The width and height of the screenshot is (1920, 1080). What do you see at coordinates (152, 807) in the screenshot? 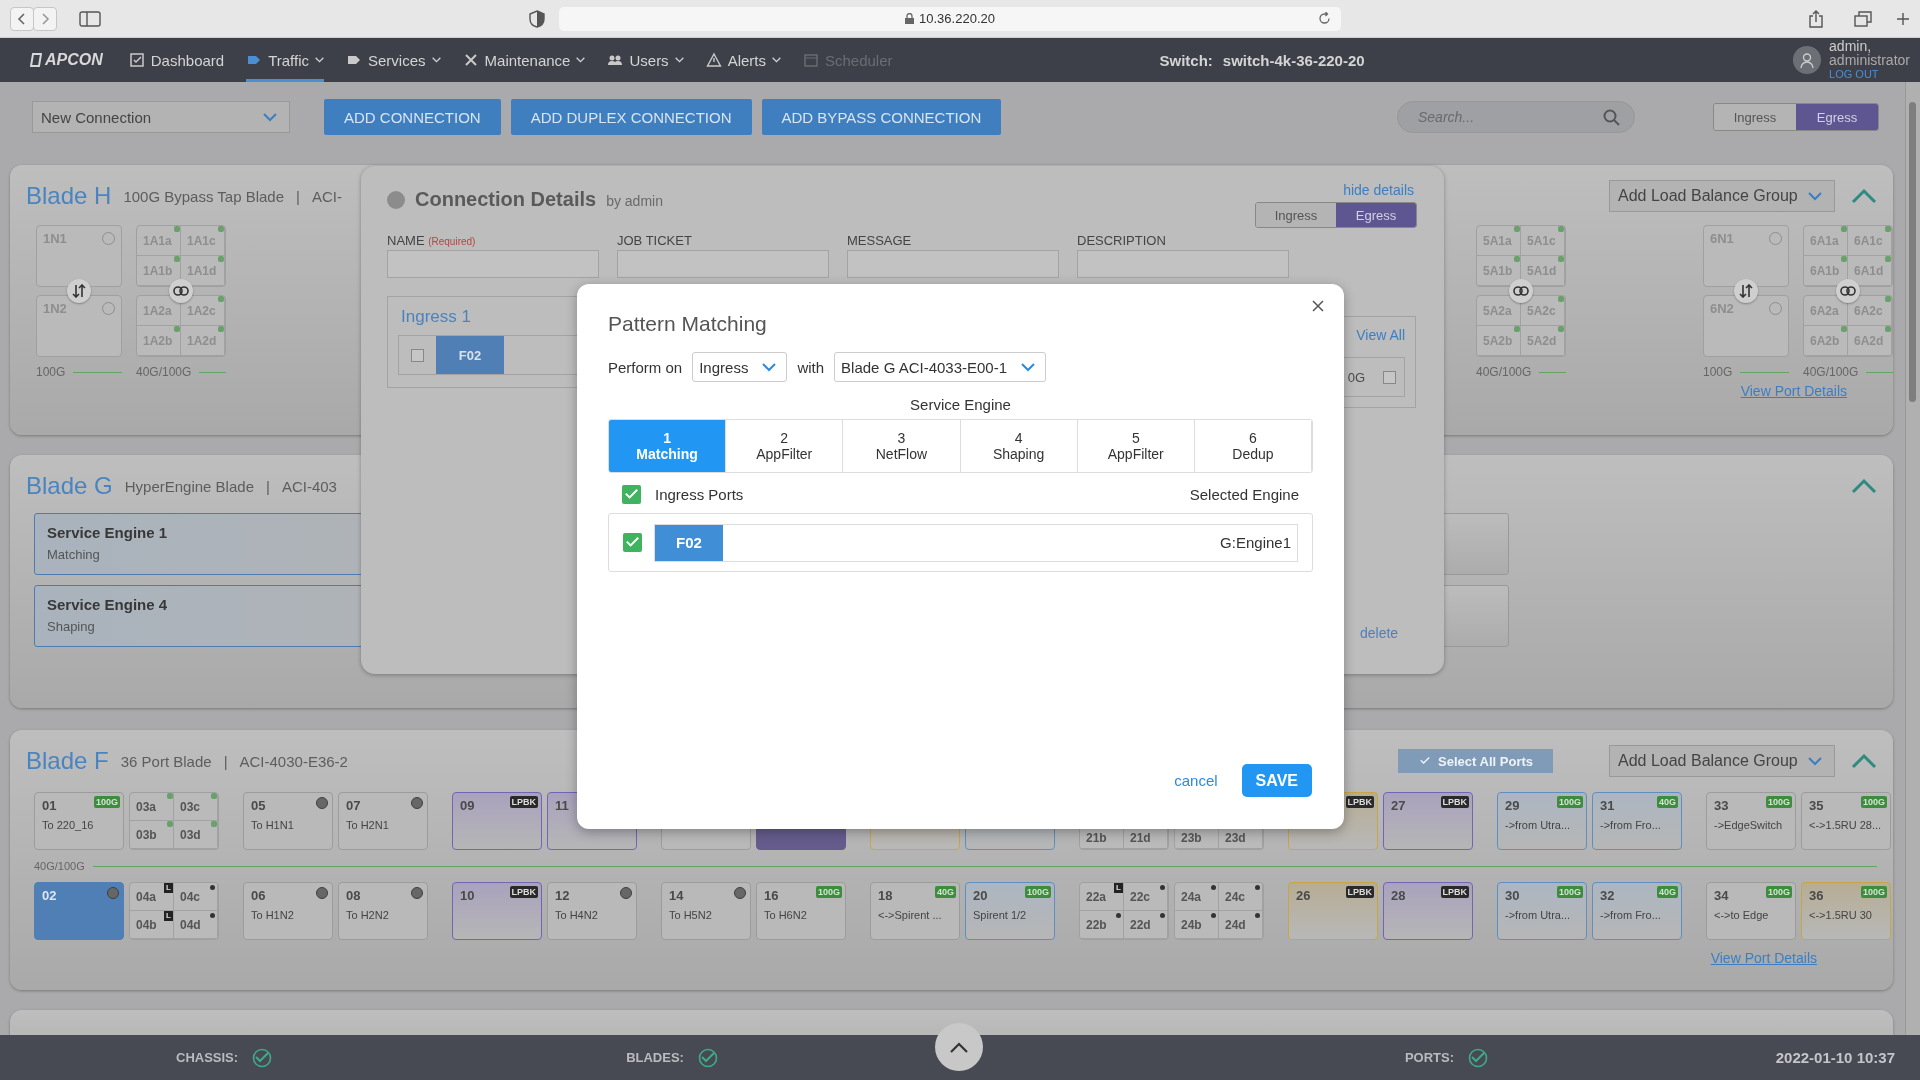
I see `subport: 03a` at bounding box center [152, 807].